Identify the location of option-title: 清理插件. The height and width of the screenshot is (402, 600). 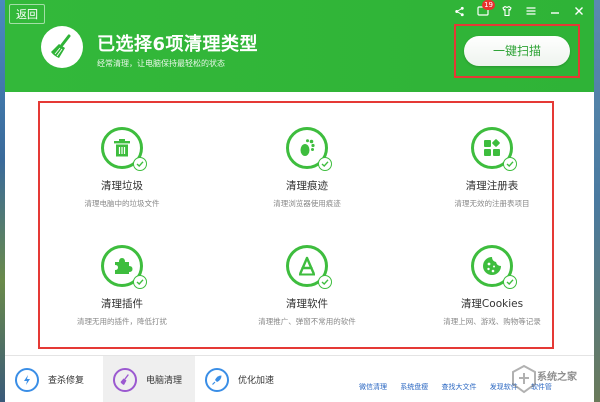
(122, 304).